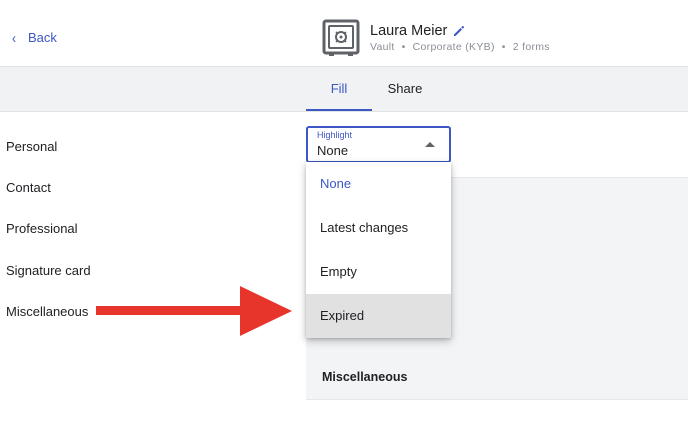 Image resolution: width=688 pixels, height=421 pixels. I want to click on nav-item-miscellaneous: Miscellaneous, so click(47, 311).